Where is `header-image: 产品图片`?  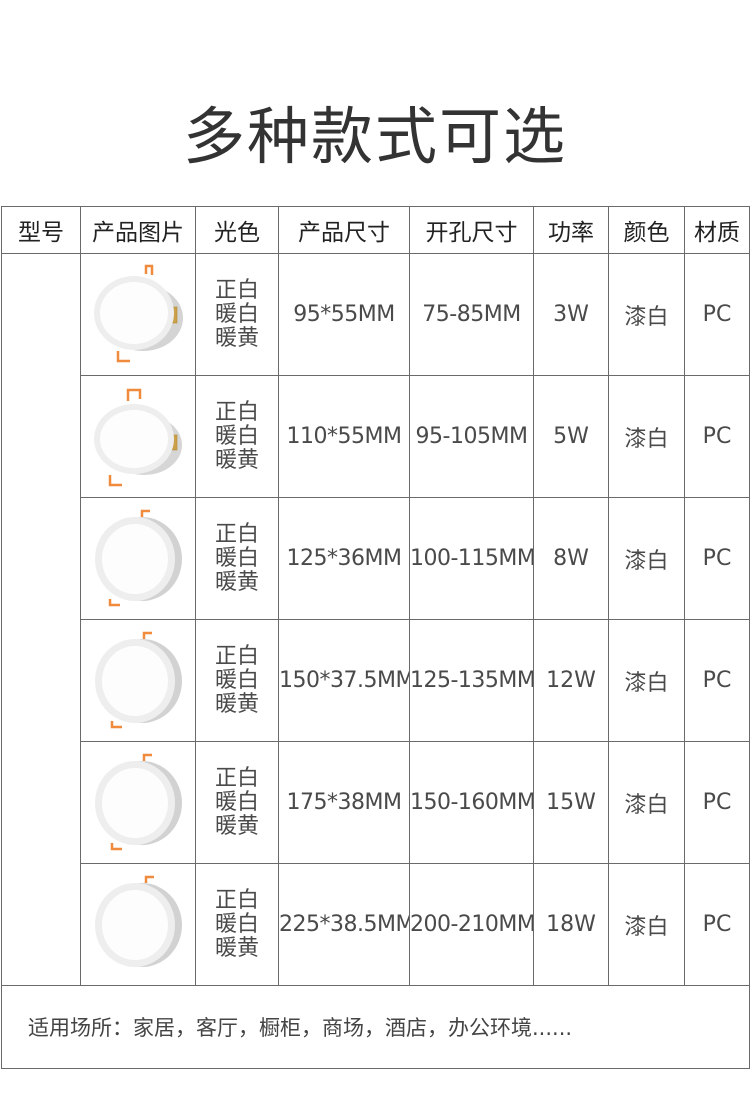
header-image: 产品图片 is located at coordinates (138, 230).